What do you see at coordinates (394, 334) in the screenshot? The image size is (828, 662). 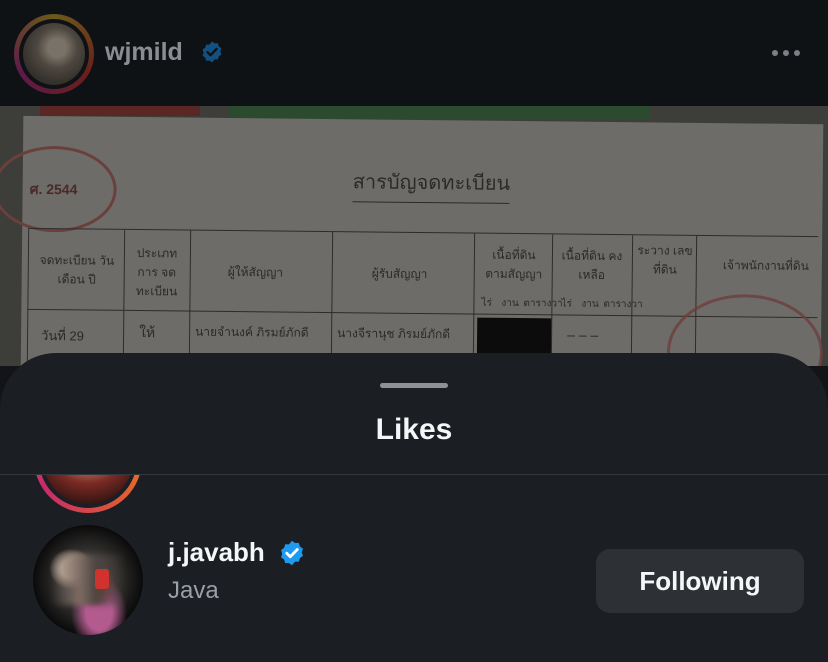 I see `row-grantee: นางจีรานุช ภิรมย์ภักดี` at bounding box center [394, 334].